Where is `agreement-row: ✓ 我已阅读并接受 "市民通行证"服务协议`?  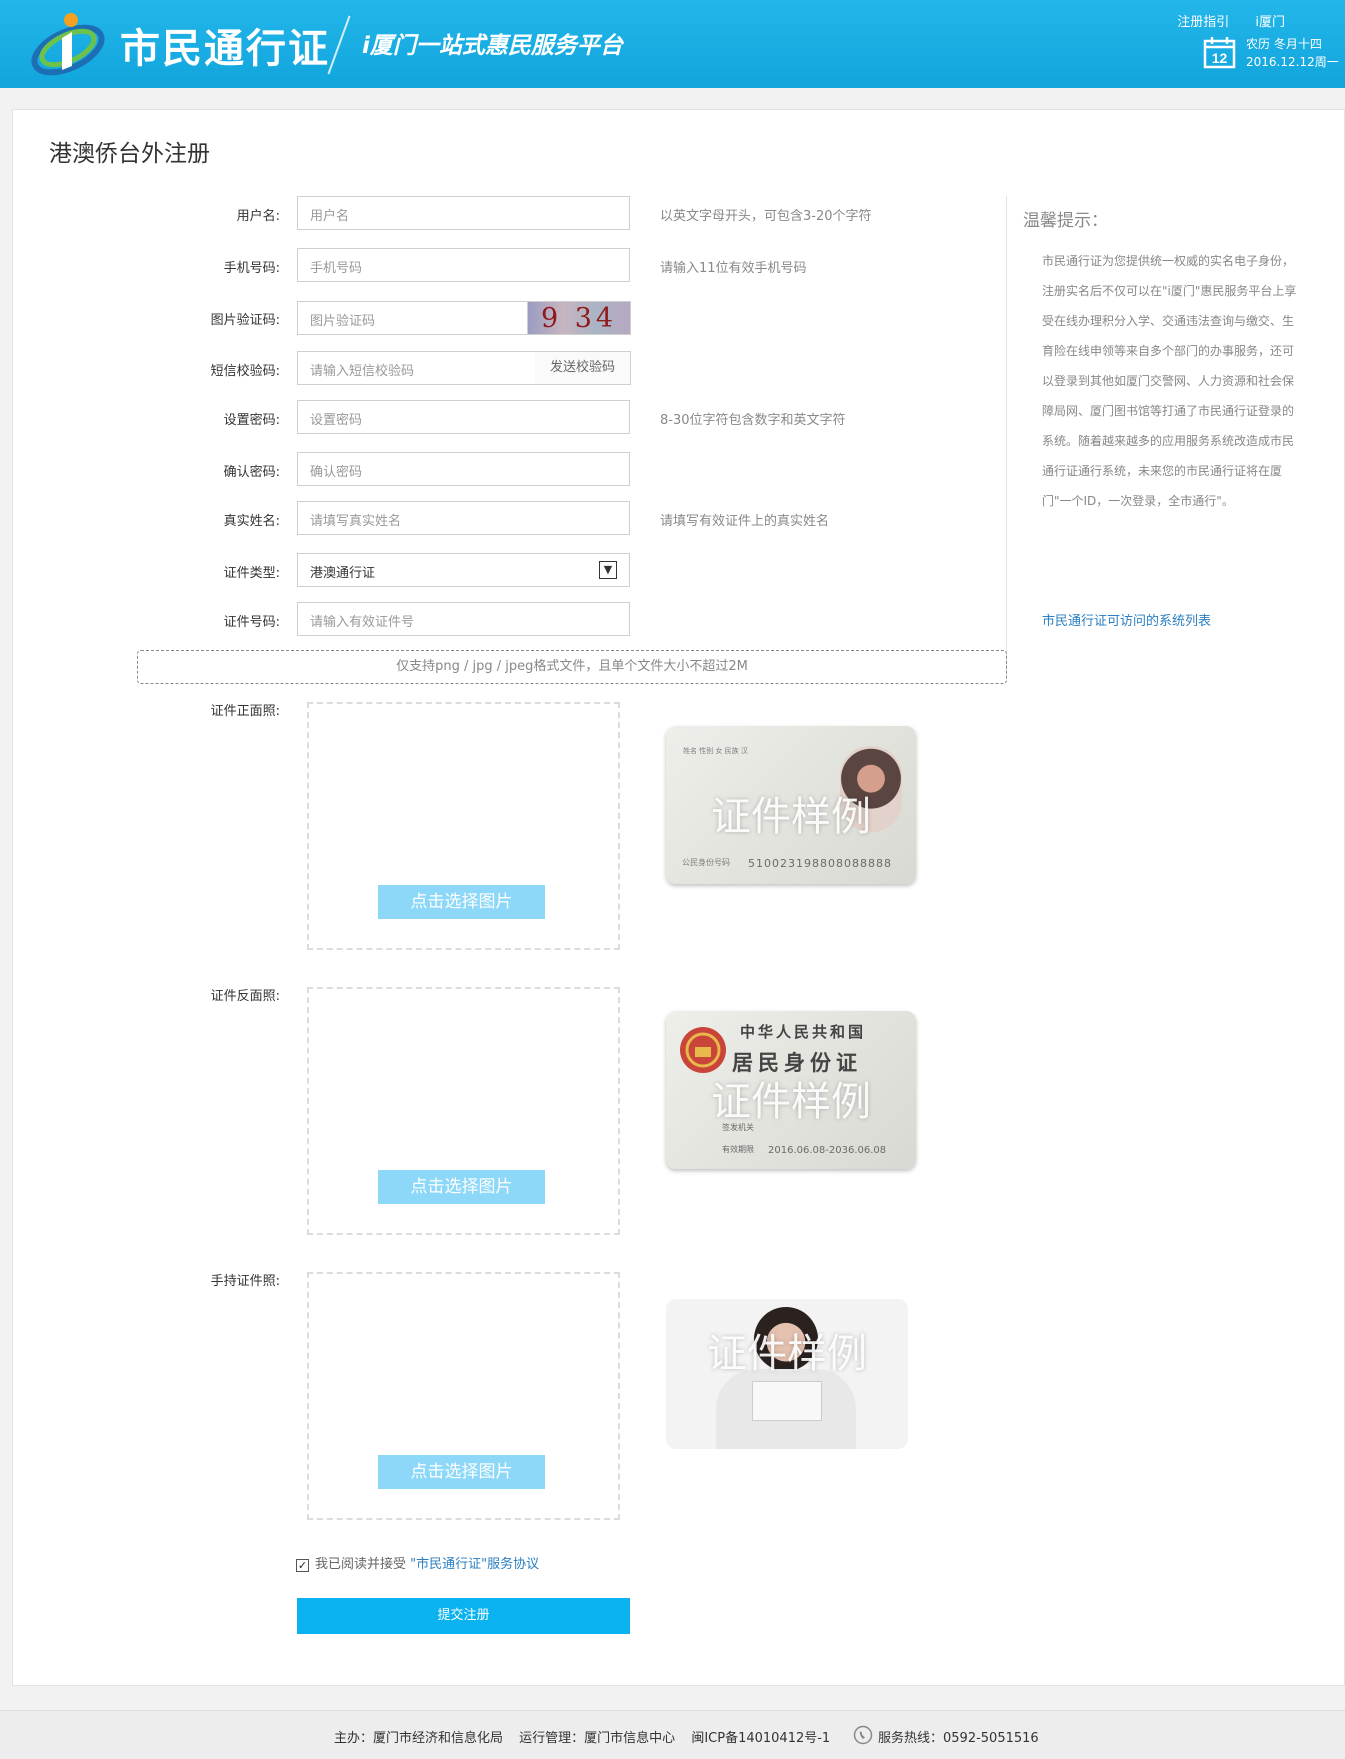
agreement-row: ✓ 我已阅读并接受 "市民通行证"服务协议 is located at coordinates (417, 1562).